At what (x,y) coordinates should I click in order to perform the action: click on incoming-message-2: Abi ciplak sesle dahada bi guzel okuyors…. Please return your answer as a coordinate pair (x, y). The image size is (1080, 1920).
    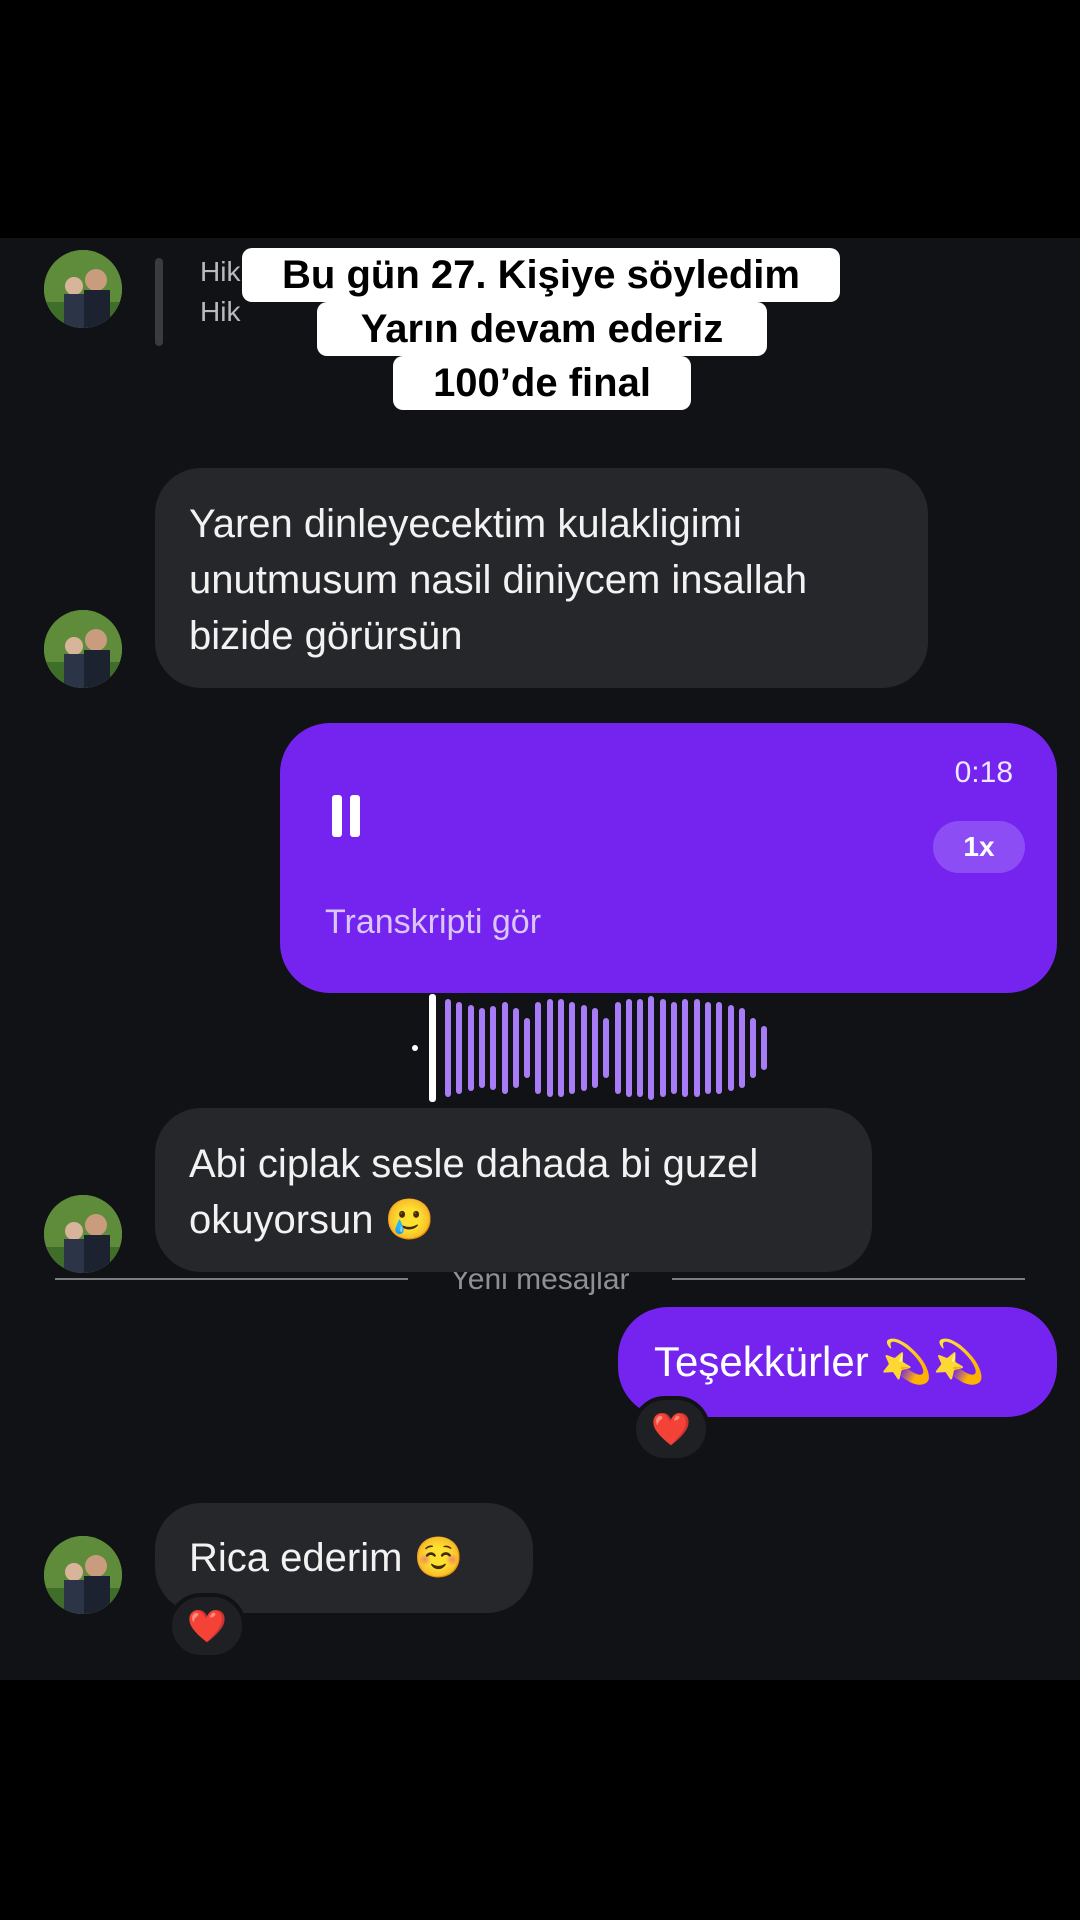
    Looking at the image, I should click on (513, 1190).